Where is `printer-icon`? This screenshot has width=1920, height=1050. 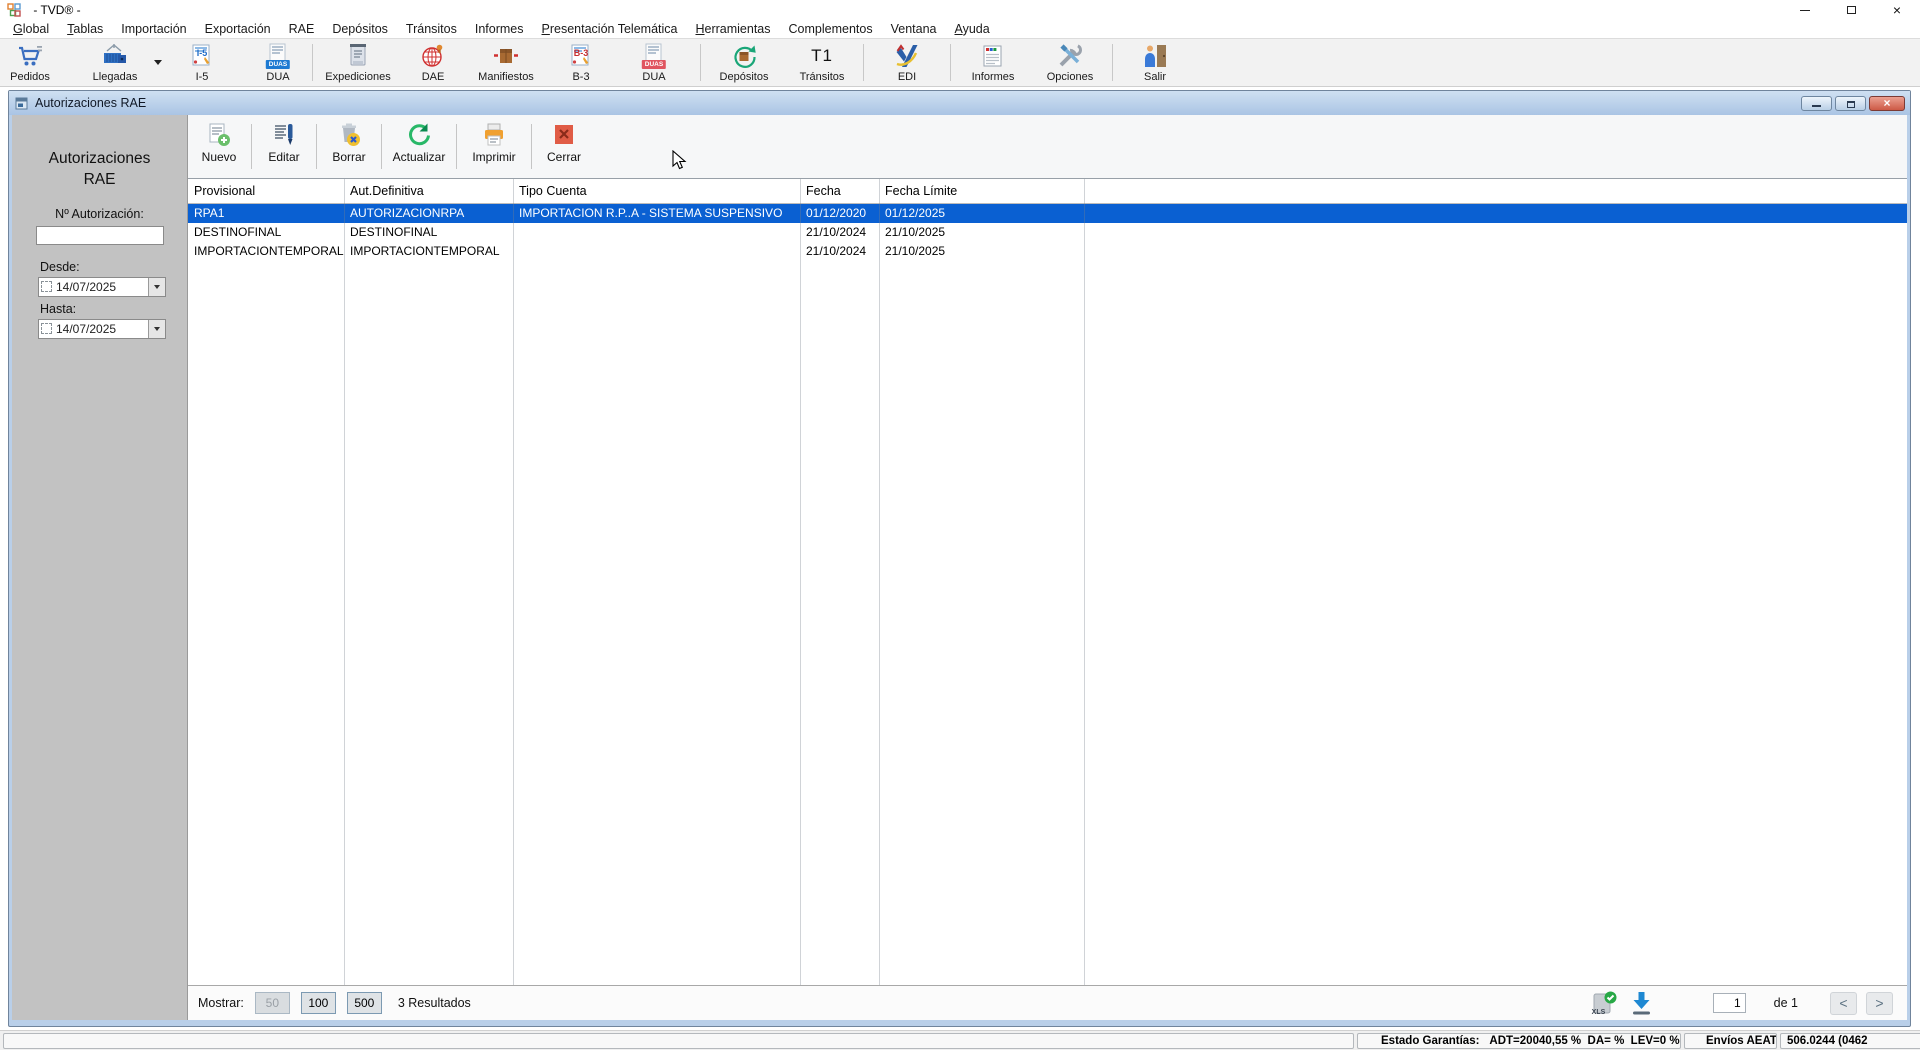 printer-icon is located at coordinates (494, 135).